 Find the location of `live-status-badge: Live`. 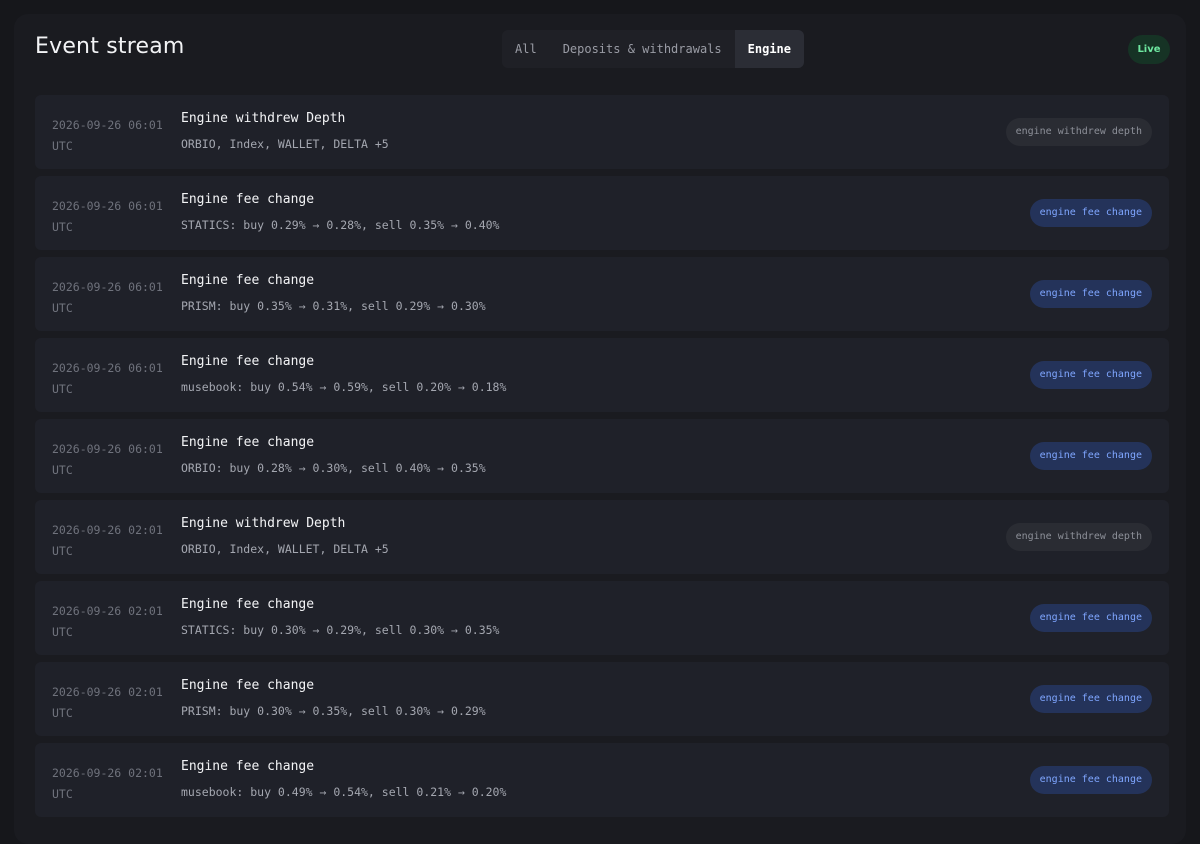

live-status-badge: Live is located at coordinates (1149, 49).